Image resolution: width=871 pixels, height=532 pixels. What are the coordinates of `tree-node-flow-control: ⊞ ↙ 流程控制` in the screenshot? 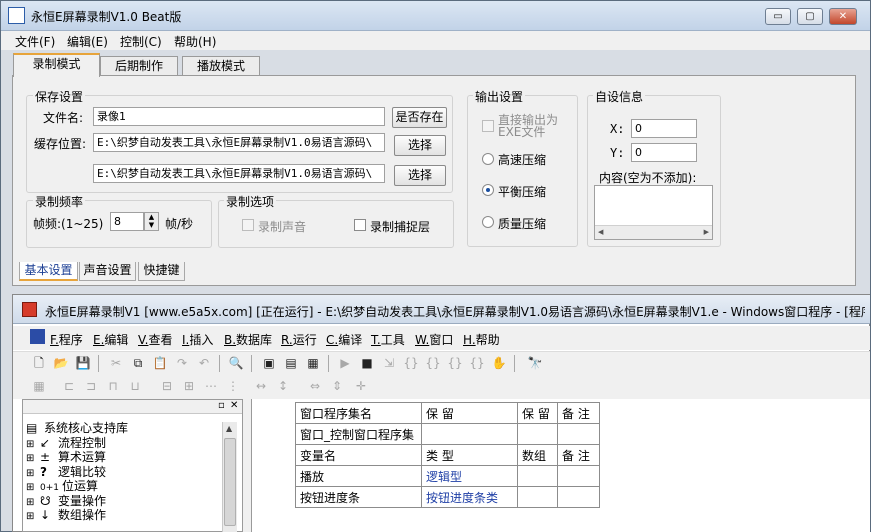 It's located at (124, 443).